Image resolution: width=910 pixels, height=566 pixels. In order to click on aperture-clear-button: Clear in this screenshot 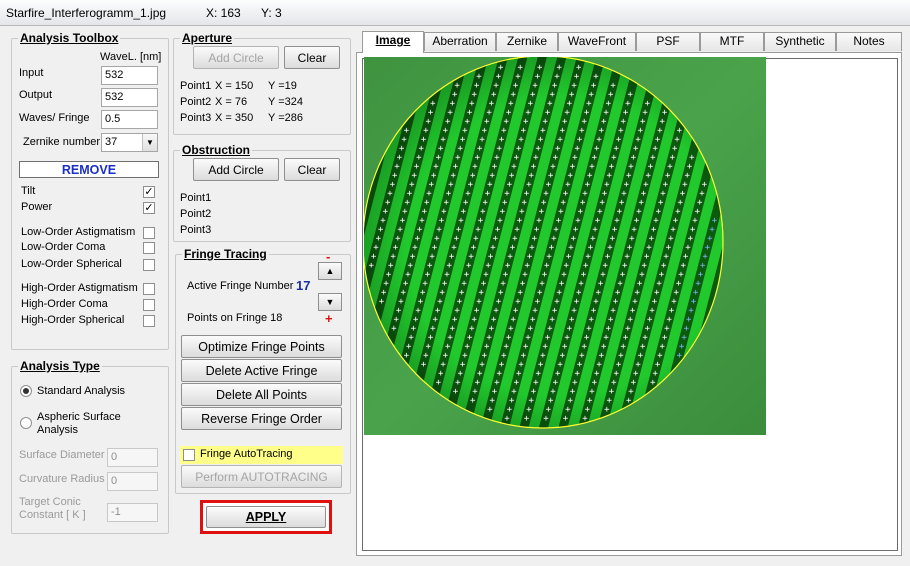, I will do `click(312, 57)`.